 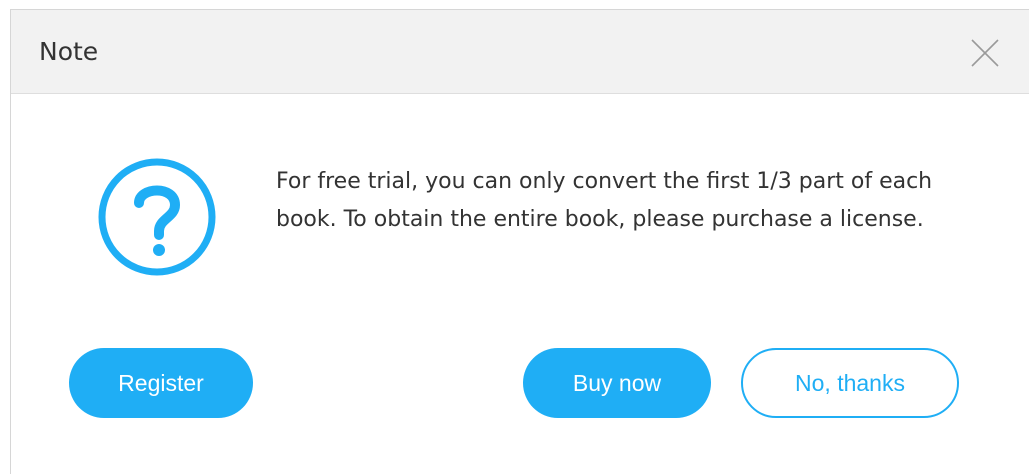 What do you see at coordinates (69, 51) in the screenshot?
I see `dialog-title: Note` at bounding box center [69, 51].